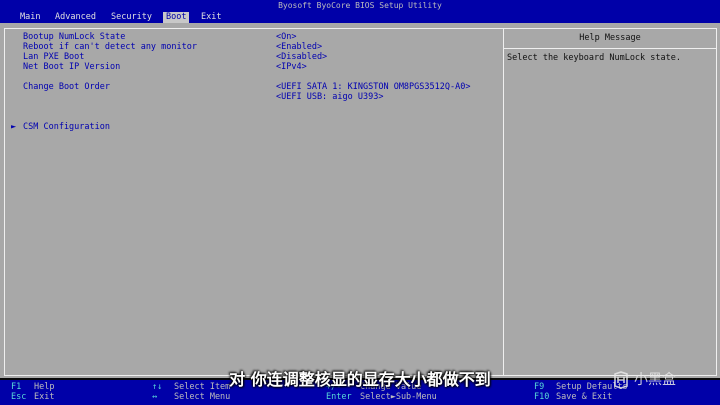 The height and width of the screenshot is (405, 720). Describe the element at coordinates (53, 57) in the screenshot. I see `setting-lan-pxe-label: Lan PXE Boot` at that location.